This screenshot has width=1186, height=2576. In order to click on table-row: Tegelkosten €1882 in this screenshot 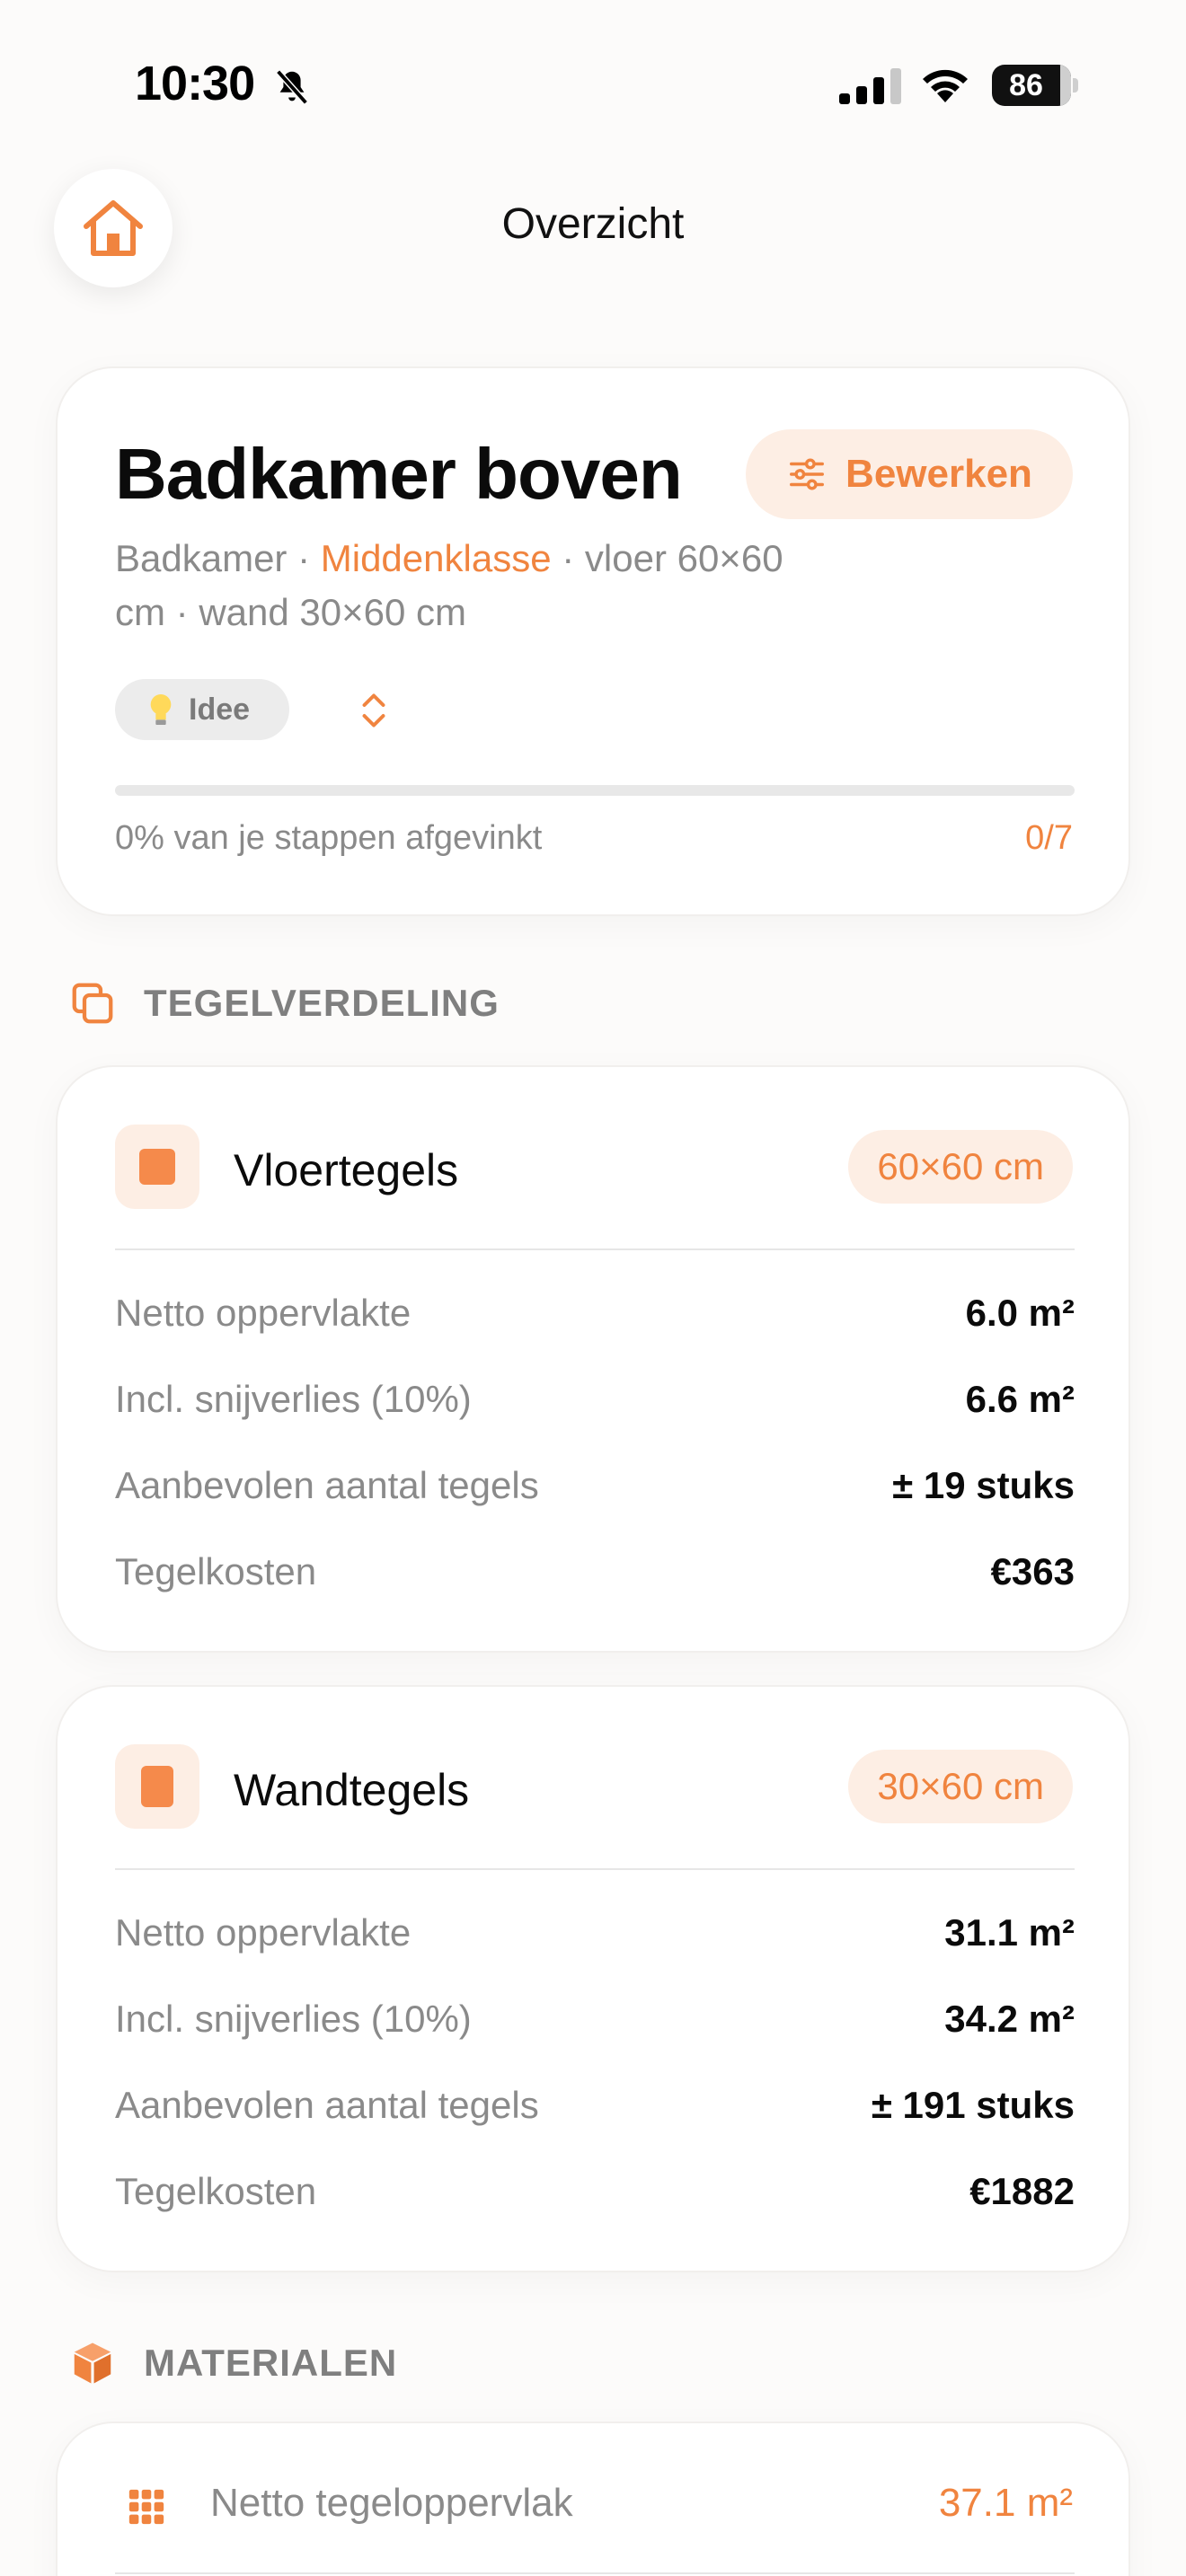, I will do `click(595, 2191)`.